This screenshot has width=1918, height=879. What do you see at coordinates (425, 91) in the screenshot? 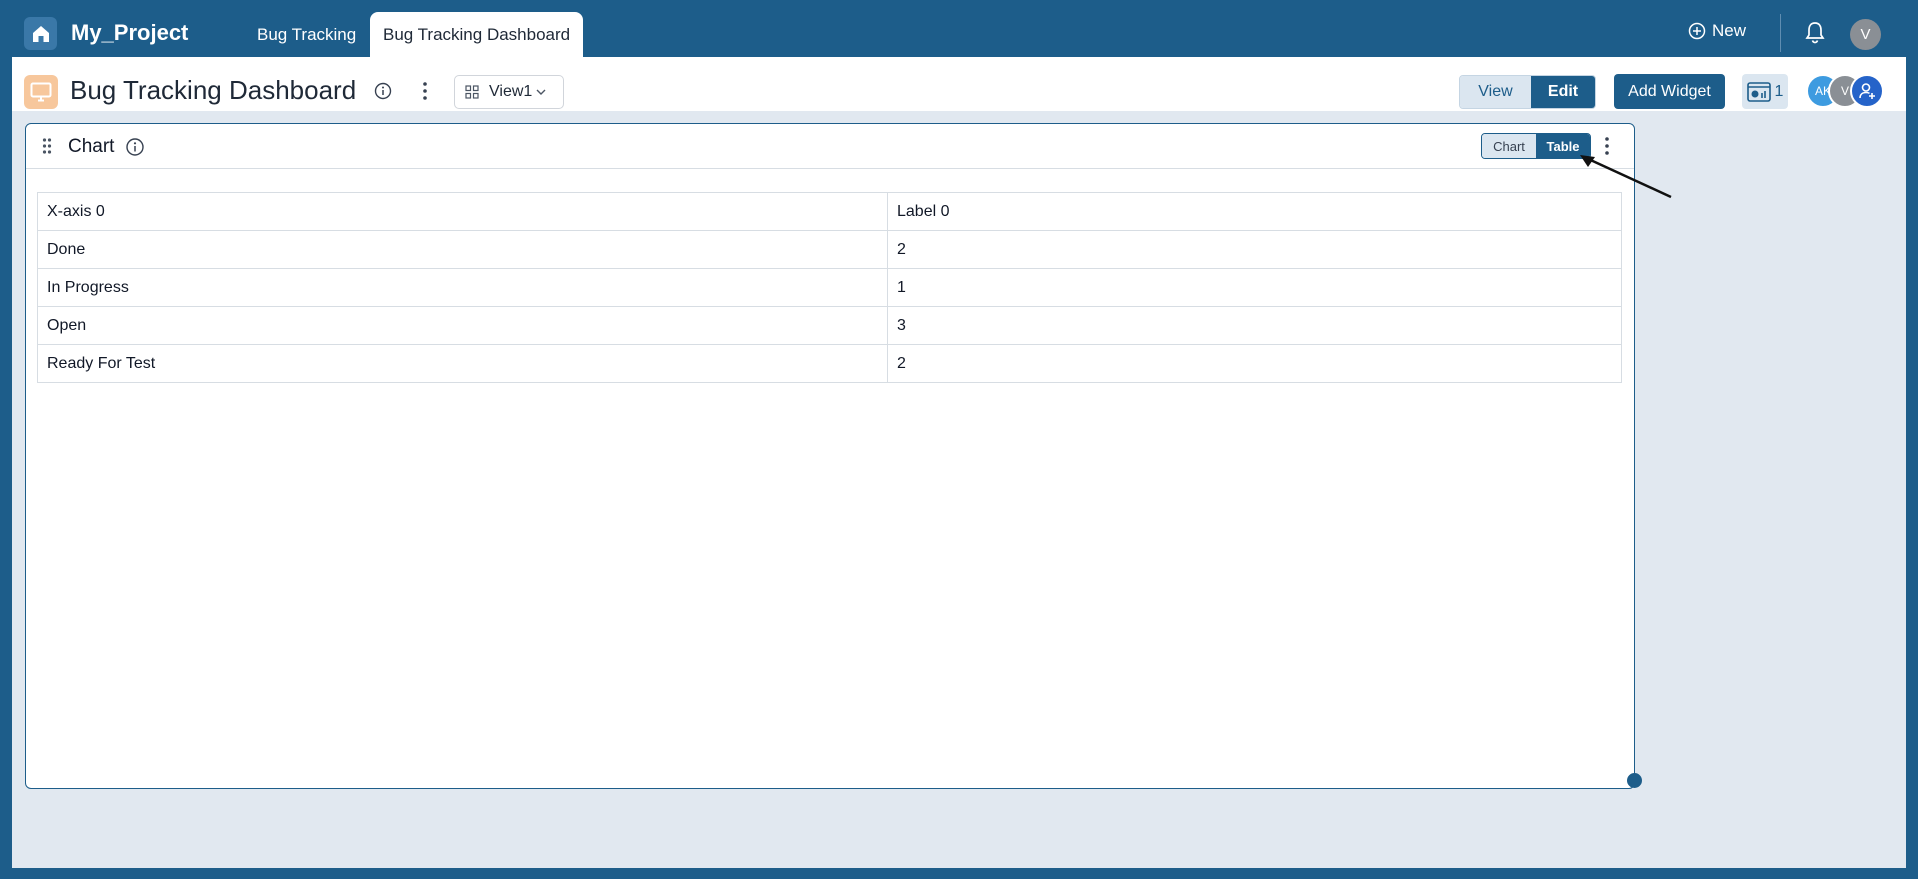
I see `kebab-menu-icon` at bounding box center [425, 91].